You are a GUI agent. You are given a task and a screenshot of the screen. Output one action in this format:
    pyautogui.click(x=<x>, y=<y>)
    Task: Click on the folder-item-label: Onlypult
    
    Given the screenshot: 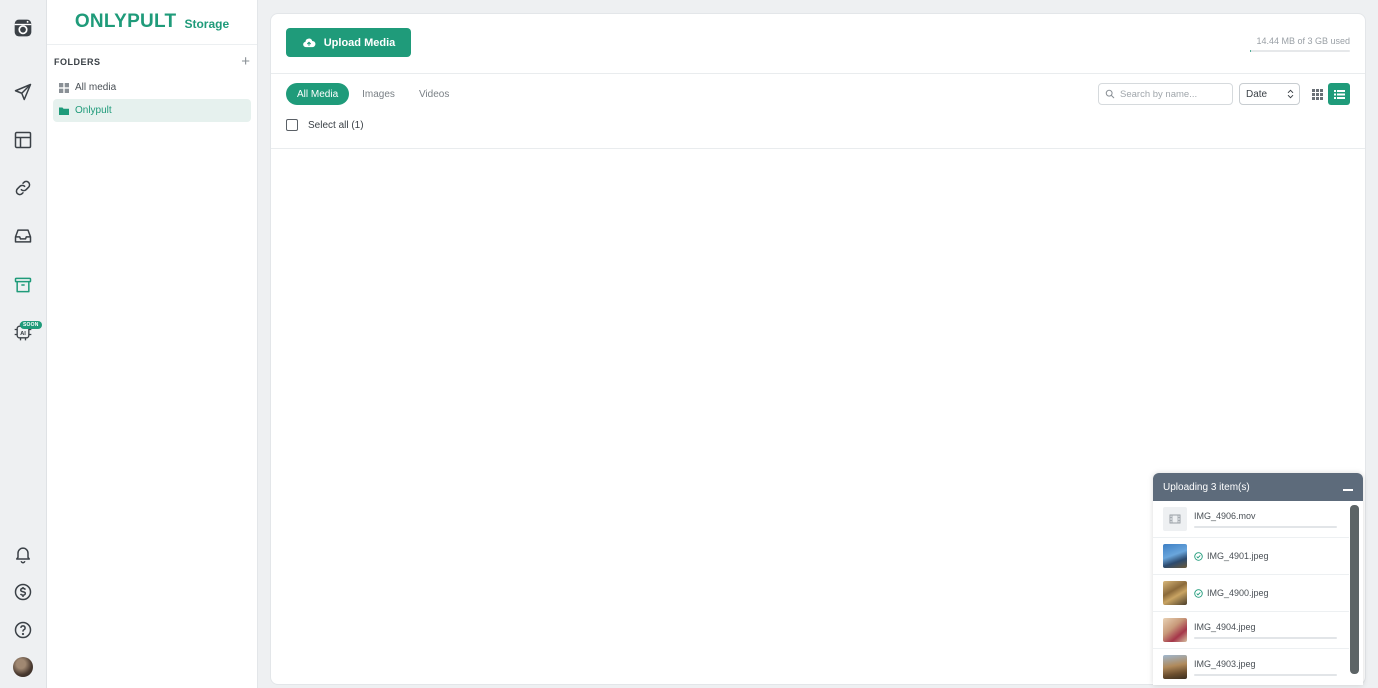 What is the action you would take?
    pyautogui.click(x=93, y=110)
    